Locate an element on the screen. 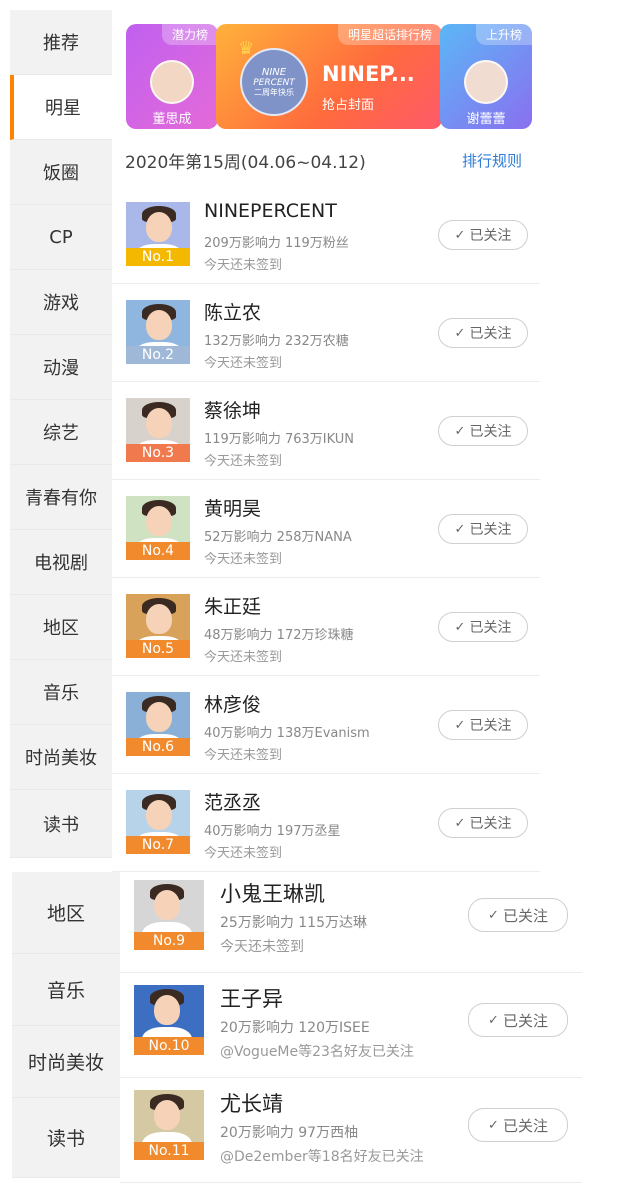 The height and width of the screenshot is (1200, 621). star-stats: 52万影响力 258万NANA is located at coordinates (278, 537).